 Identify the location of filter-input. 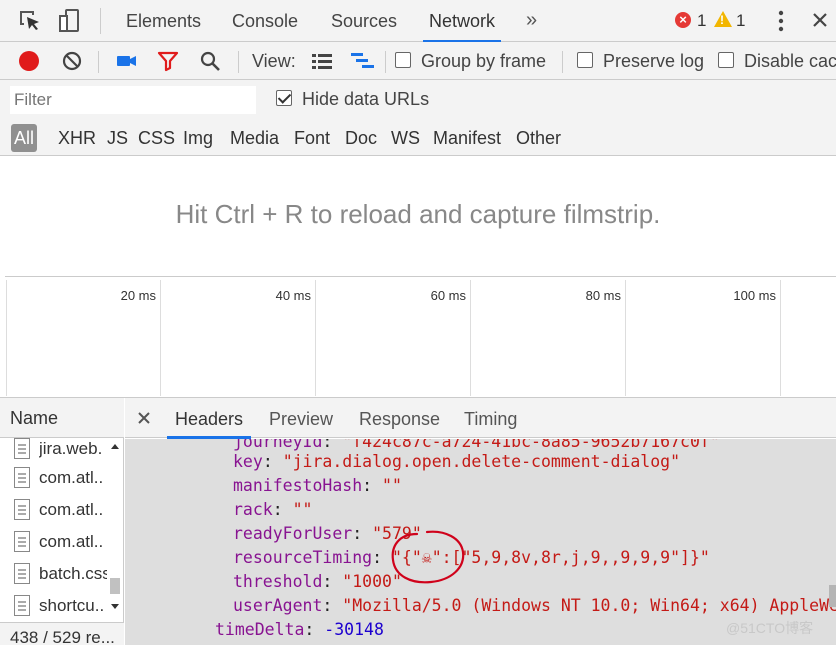
(133, 100).